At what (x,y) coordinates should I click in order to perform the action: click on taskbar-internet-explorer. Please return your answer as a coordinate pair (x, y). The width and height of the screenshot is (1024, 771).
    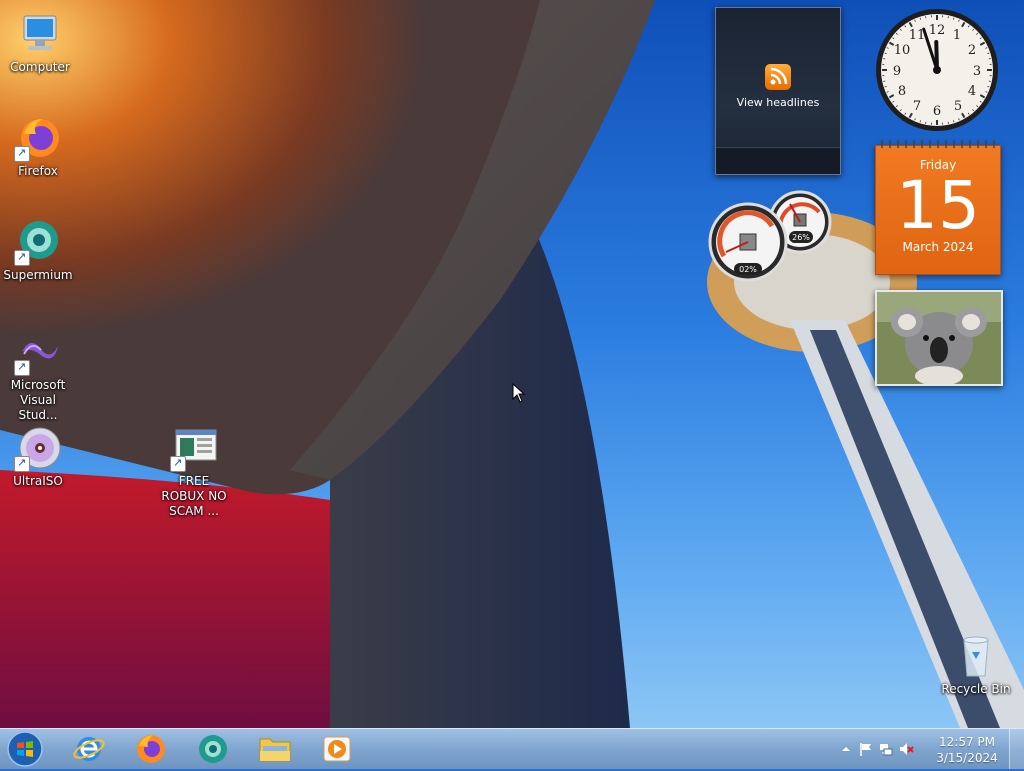
    Looking at the image, I should click on (89, 749).